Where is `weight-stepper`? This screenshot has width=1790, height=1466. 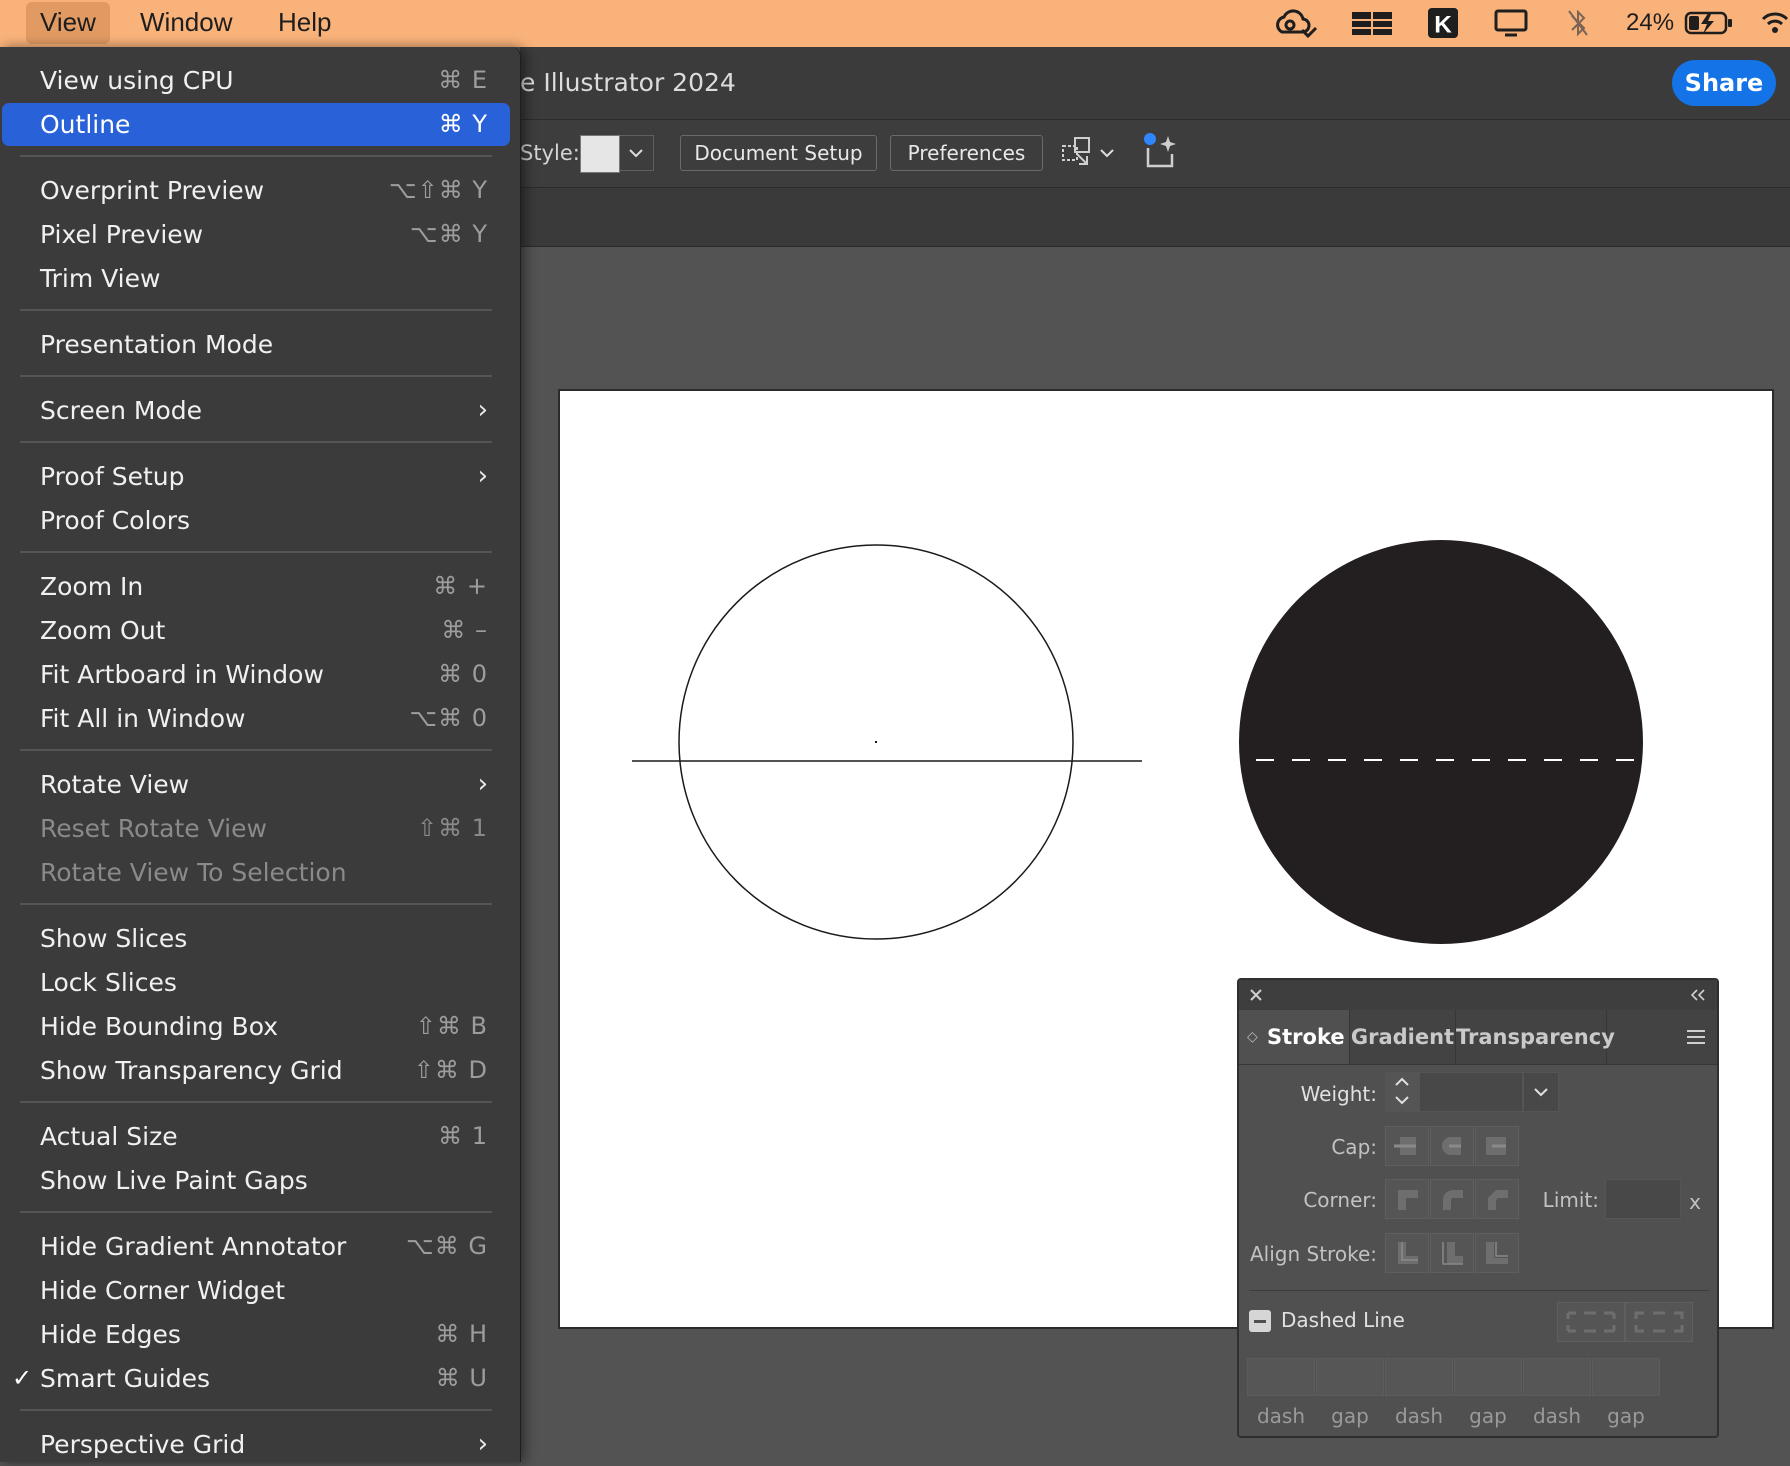
weight-stepper is located at coordinates (1402, 1092).